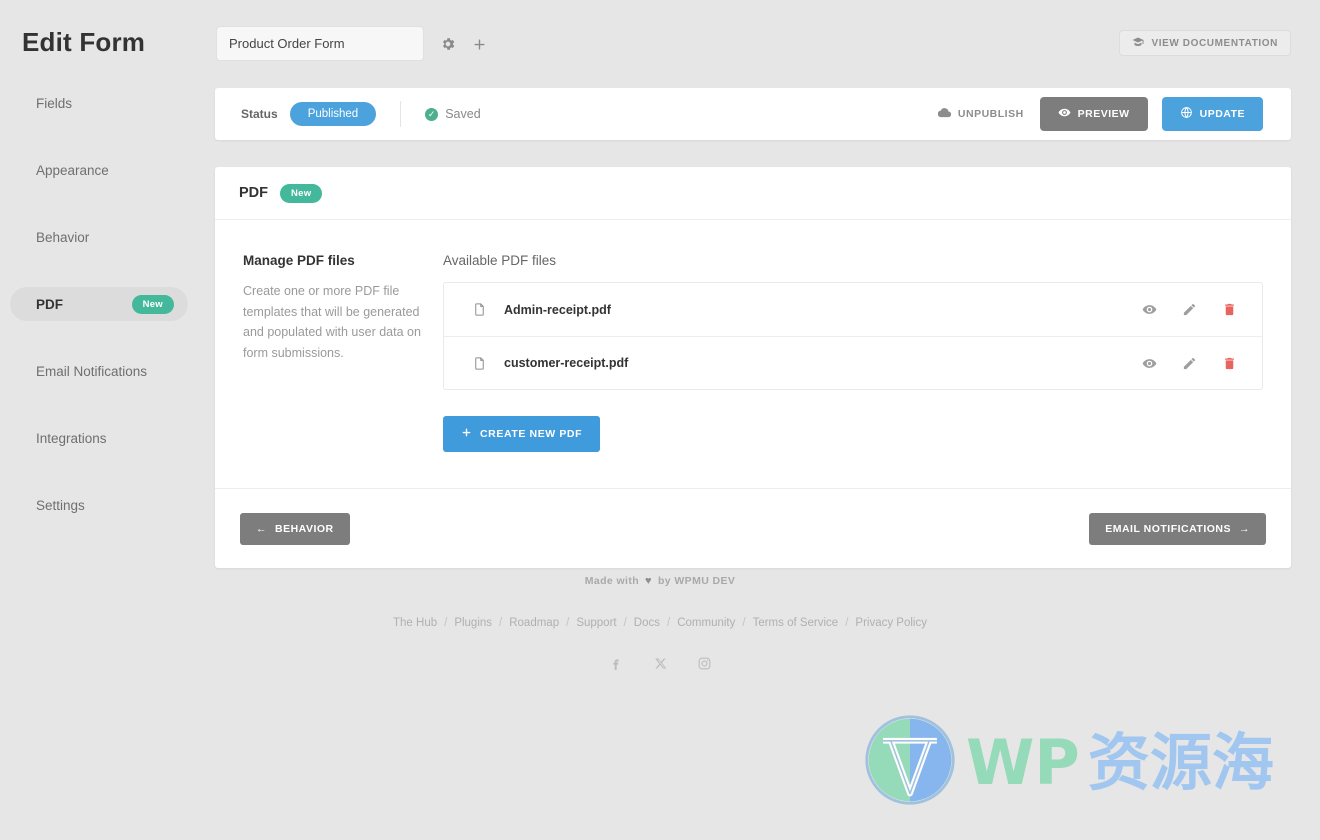  I want to click on form-name-input, so click(320, 43).